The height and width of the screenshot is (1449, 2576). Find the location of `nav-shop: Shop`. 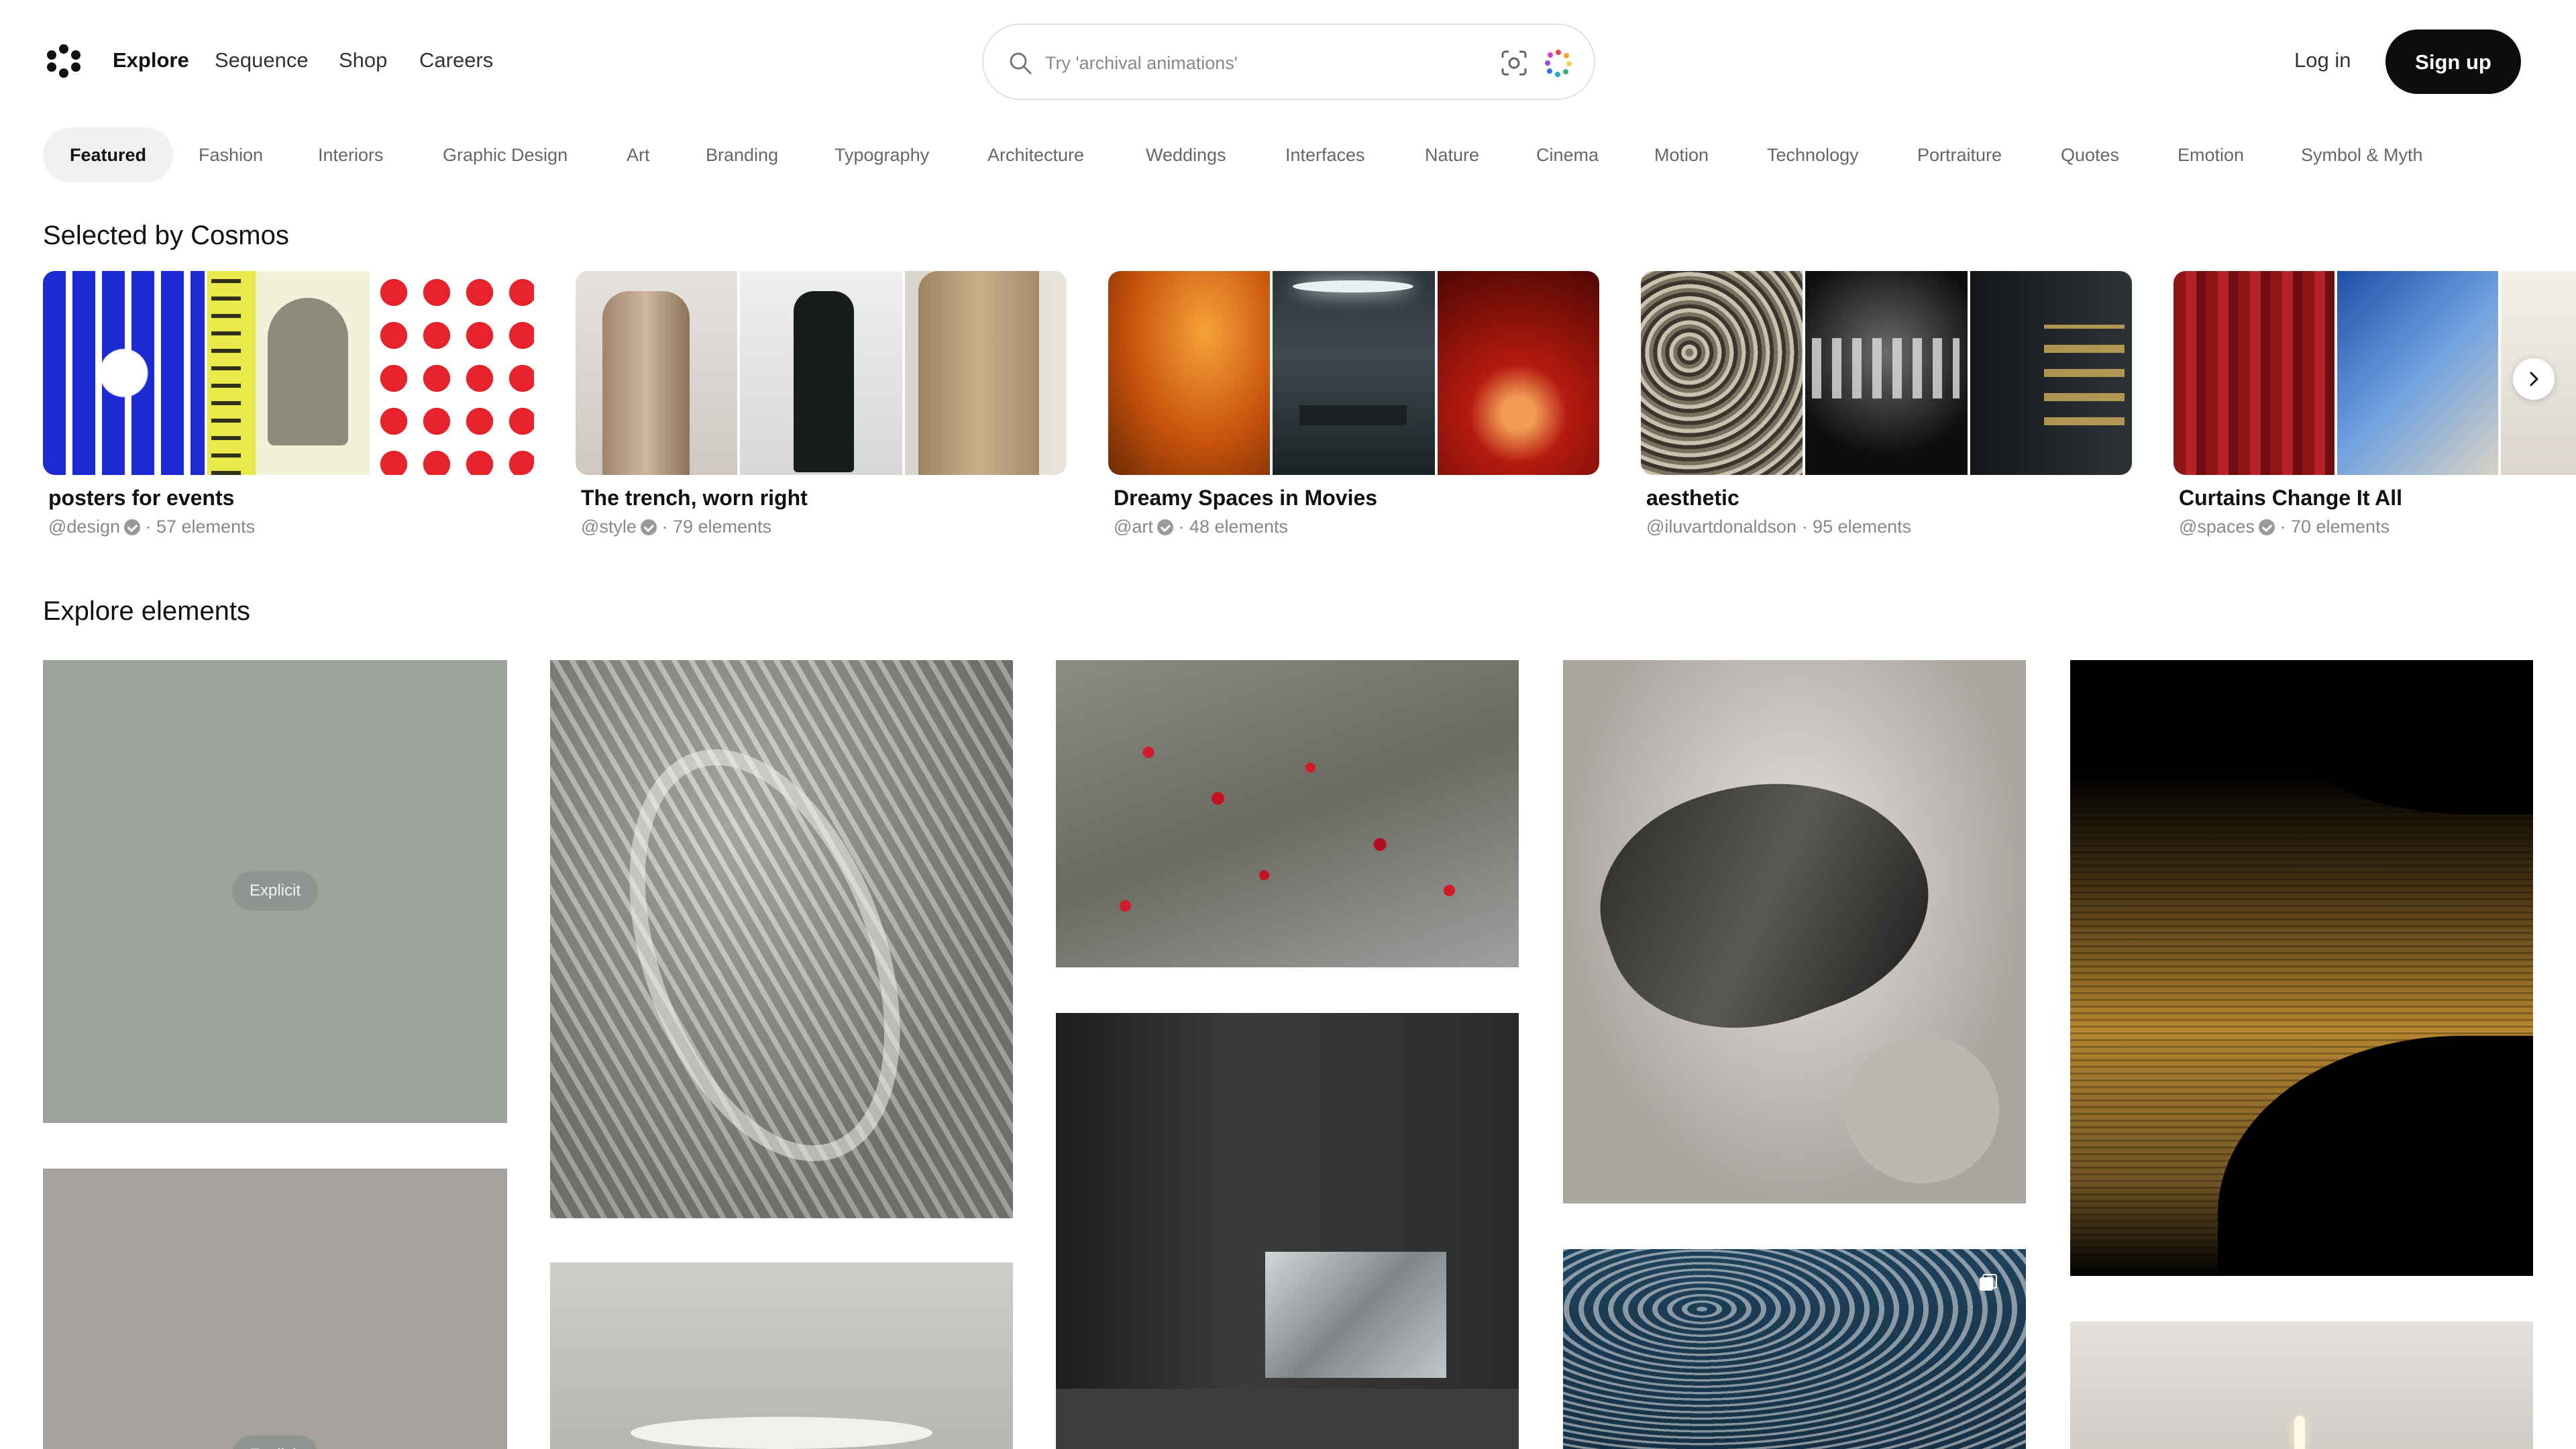

nav-shop: Shop is located at coordinates (363, 60).